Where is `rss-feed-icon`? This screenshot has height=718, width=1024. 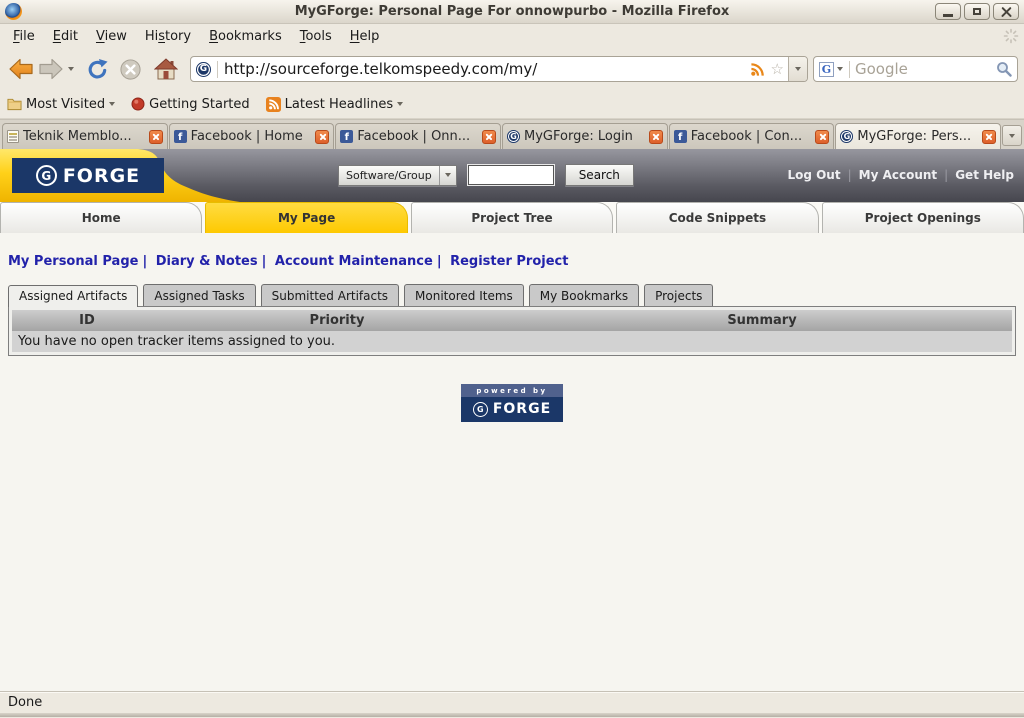
rss-feed-icon is located at coordinates (757, 69).